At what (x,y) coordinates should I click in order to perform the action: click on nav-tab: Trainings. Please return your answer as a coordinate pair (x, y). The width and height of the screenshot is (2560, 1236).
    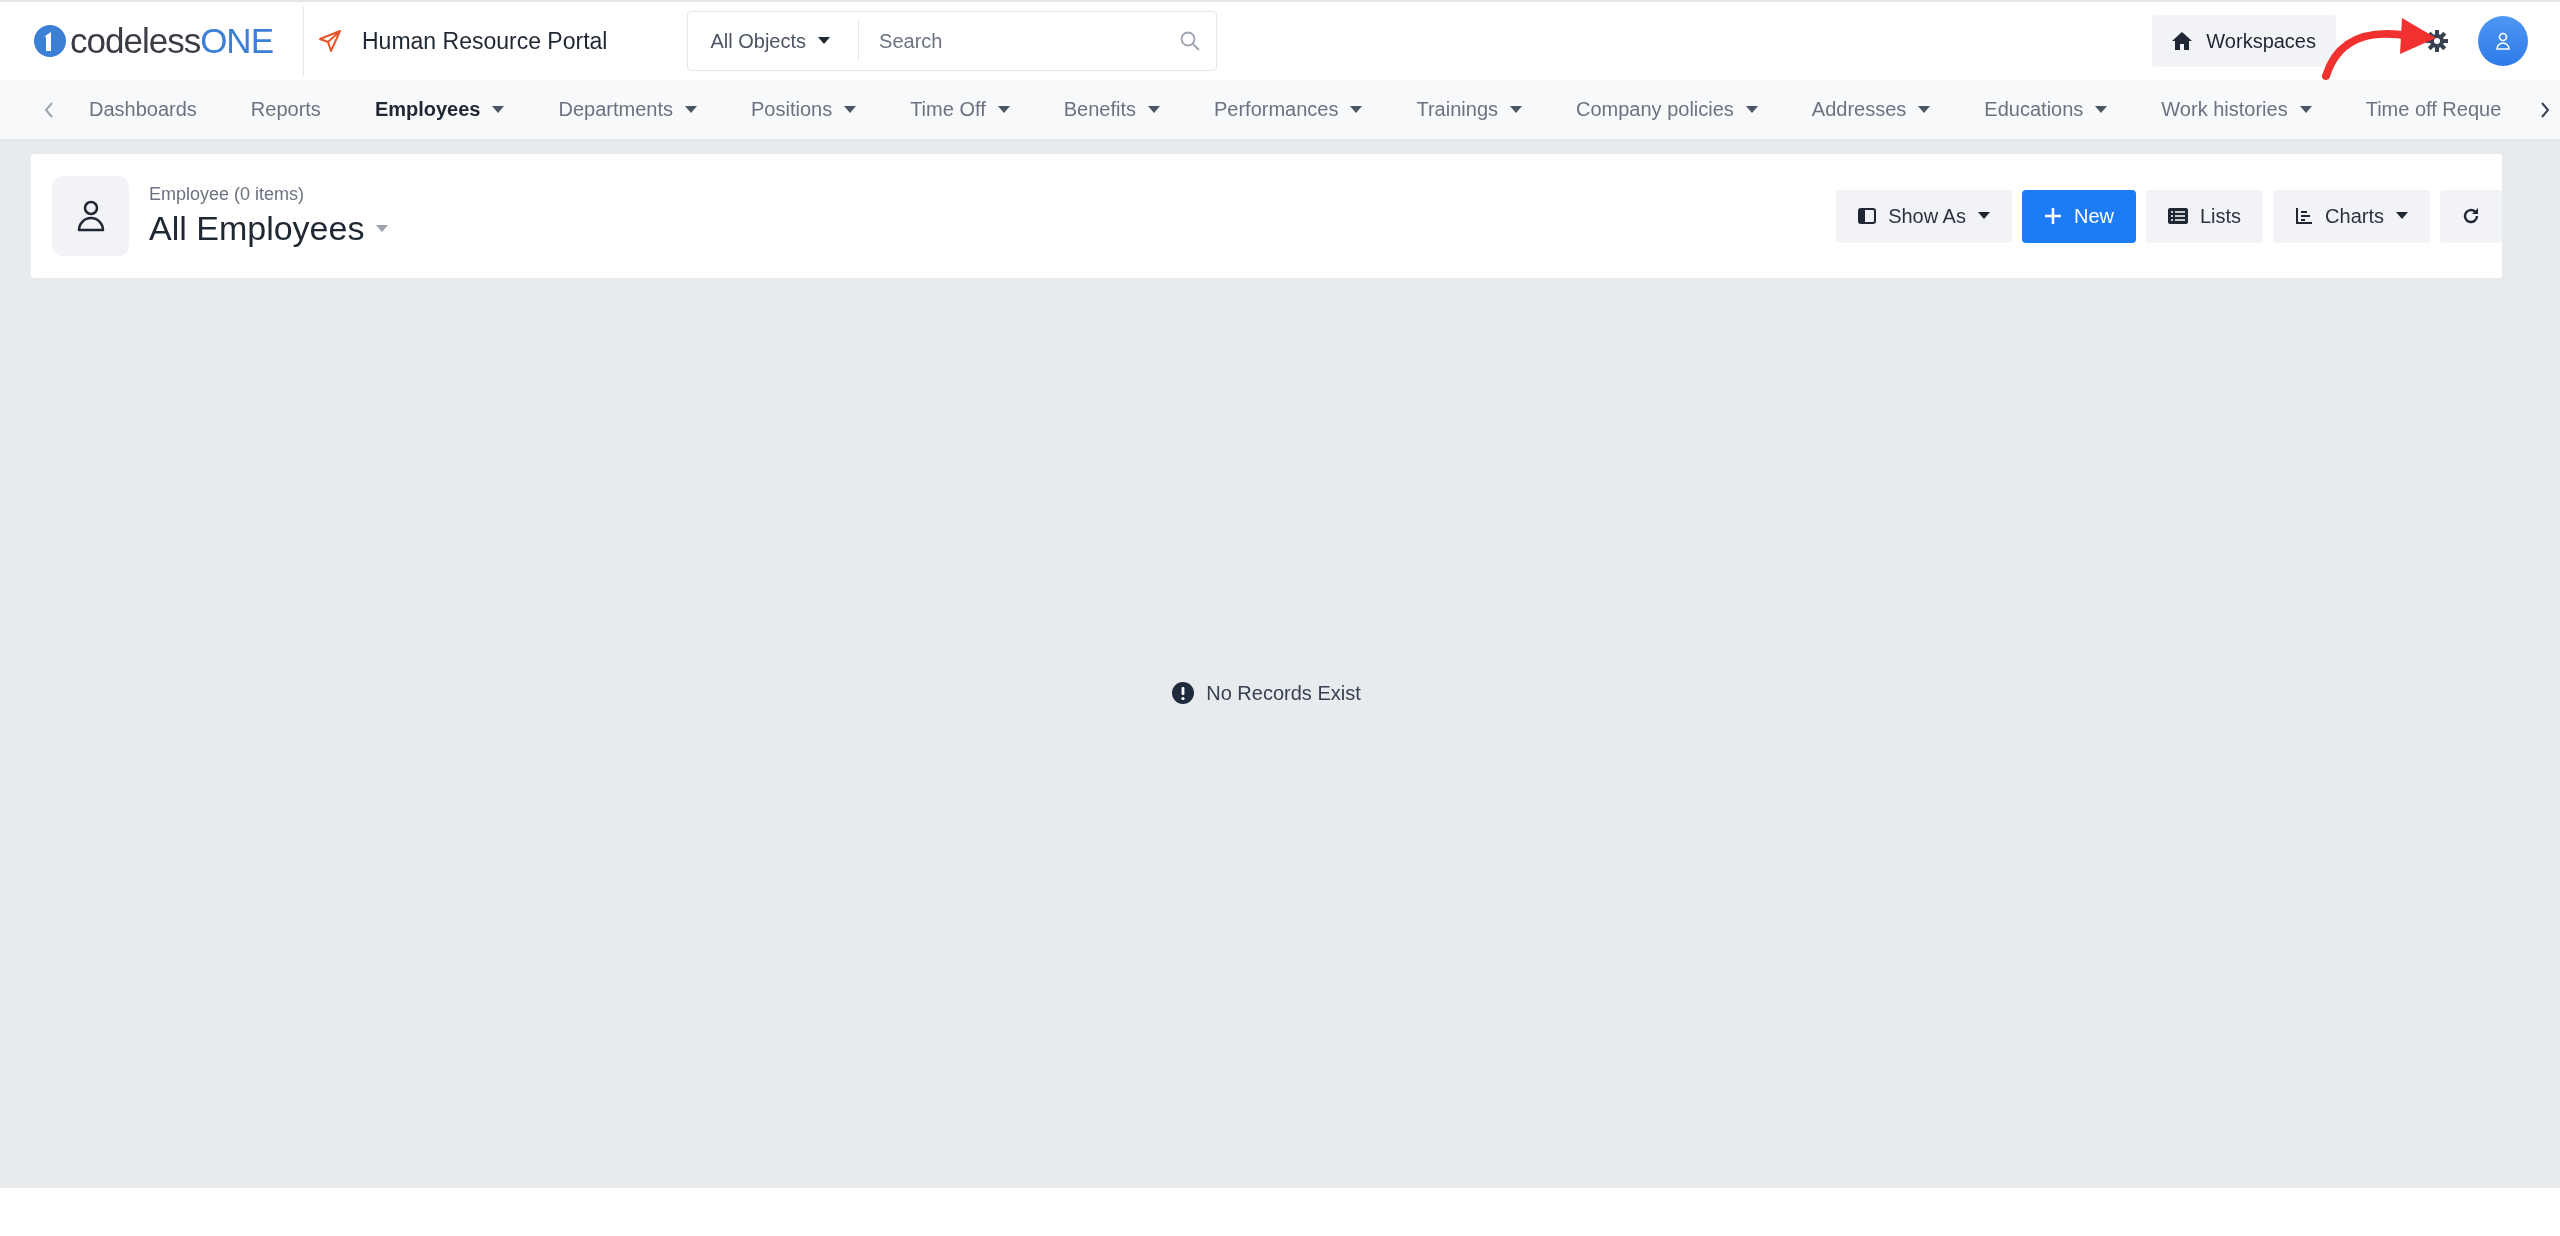
    Looking at the image, I should click on (1469, 109).